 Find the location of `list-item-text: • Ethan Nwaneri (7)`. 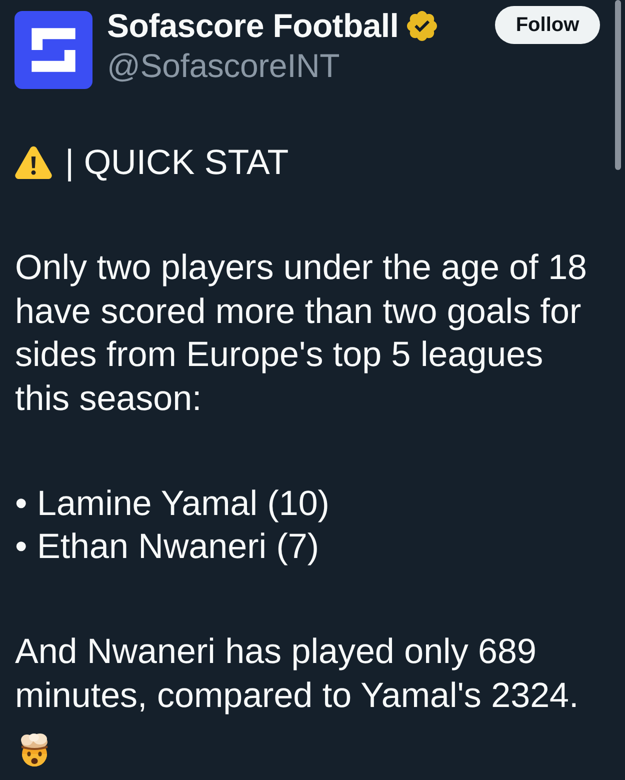

list-item-text: • Ethan Nwaneri (7) is located at coordinates (167, 547).